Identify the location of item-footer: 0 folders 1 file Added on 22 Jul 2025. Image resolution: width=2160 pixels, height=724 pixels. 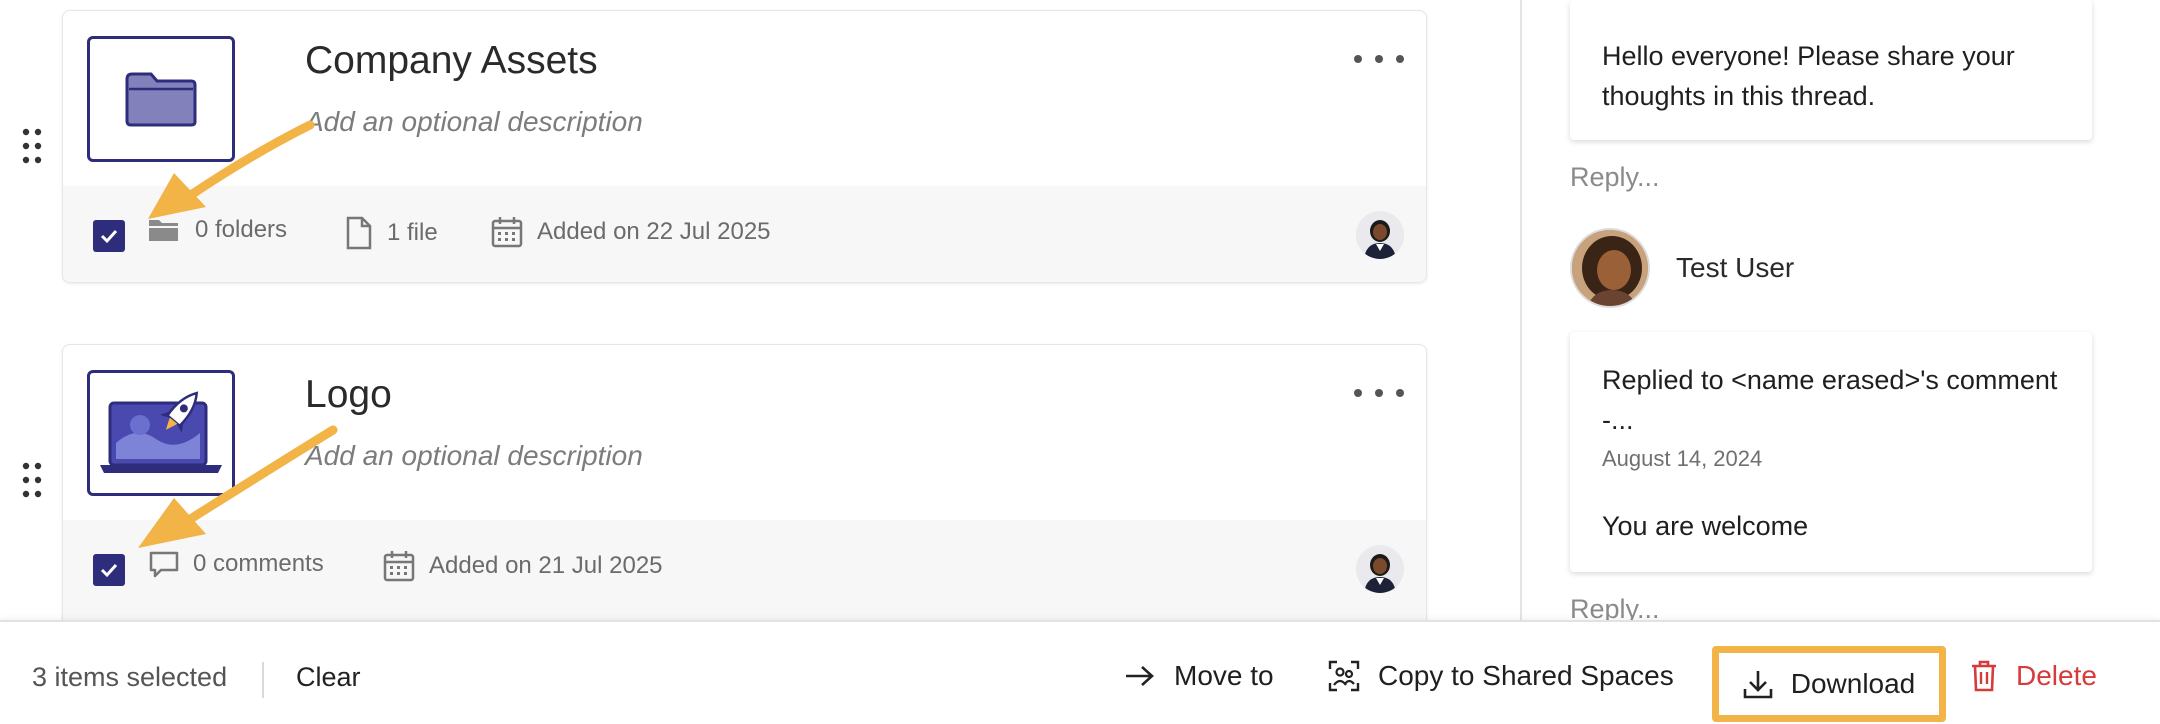
(744, 234).